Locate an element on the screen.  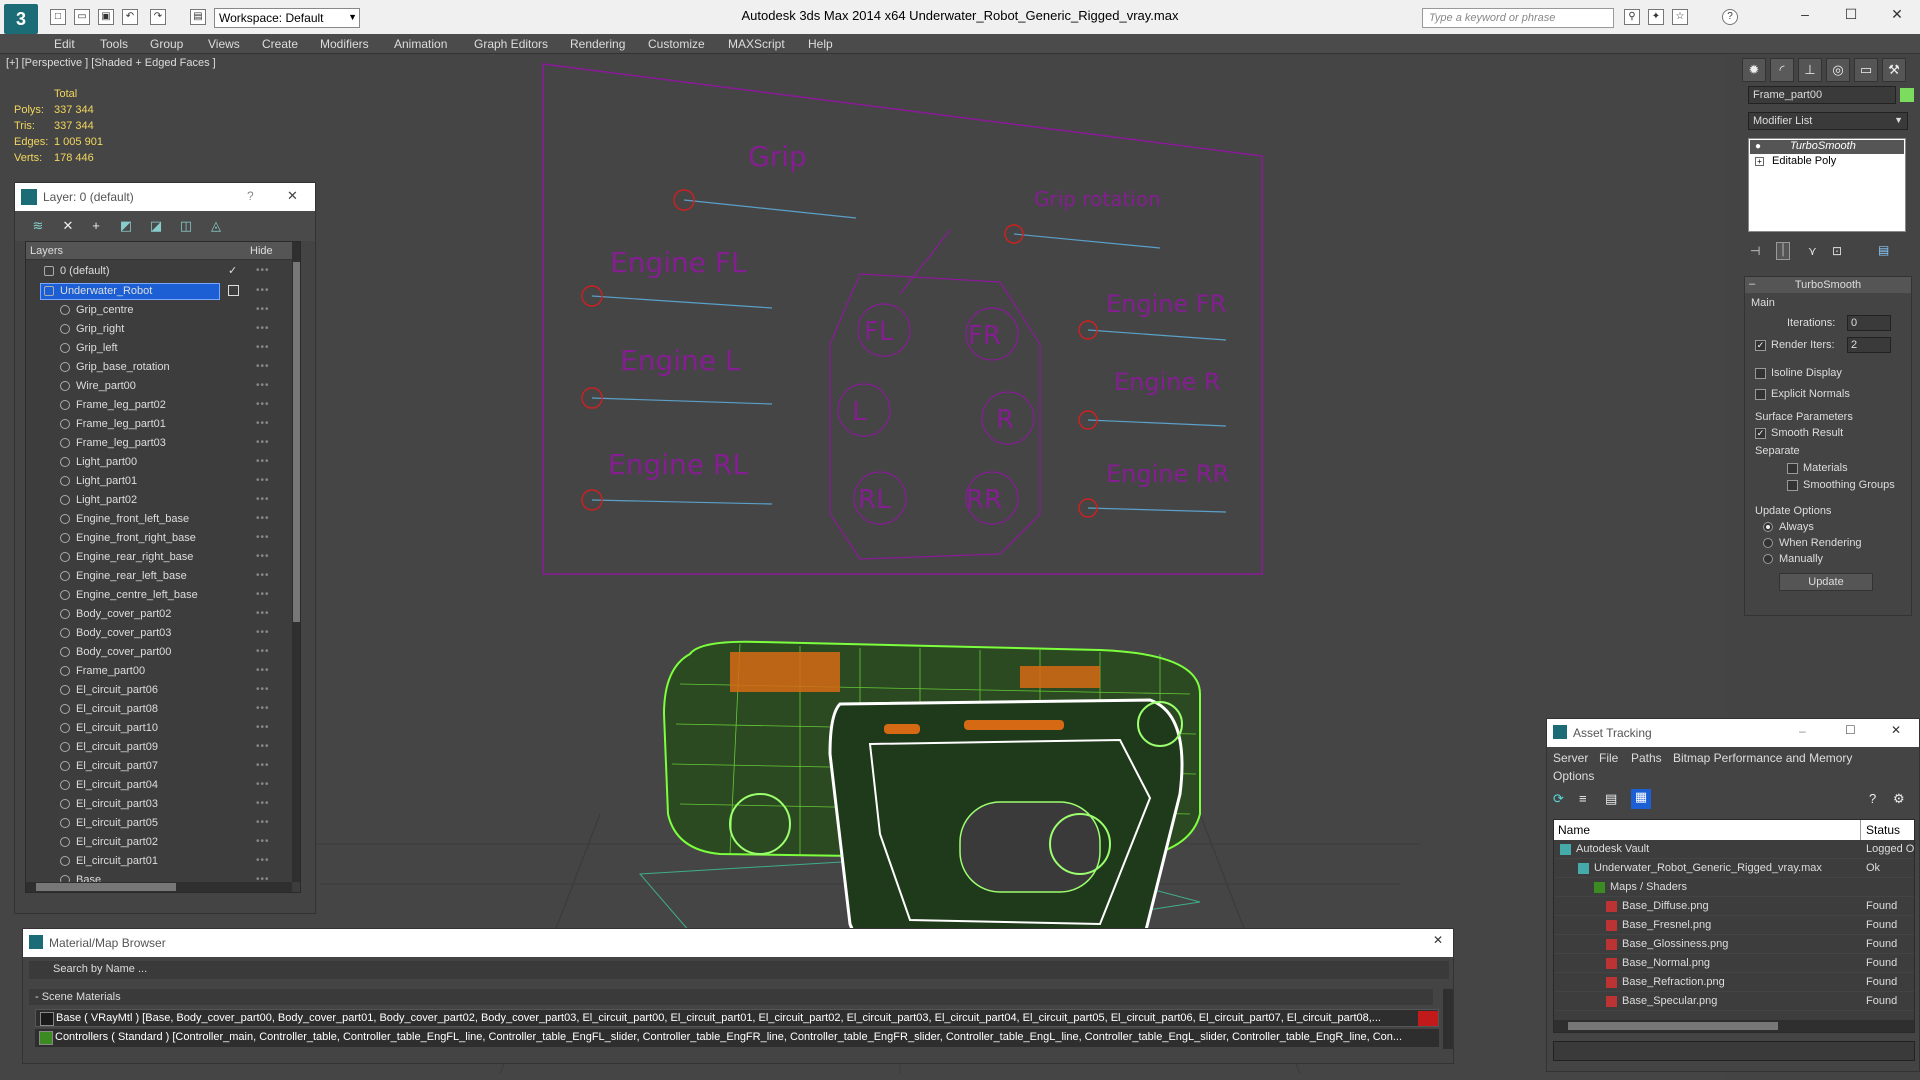
expand-icon: + is located at coordinates (1759, 161).